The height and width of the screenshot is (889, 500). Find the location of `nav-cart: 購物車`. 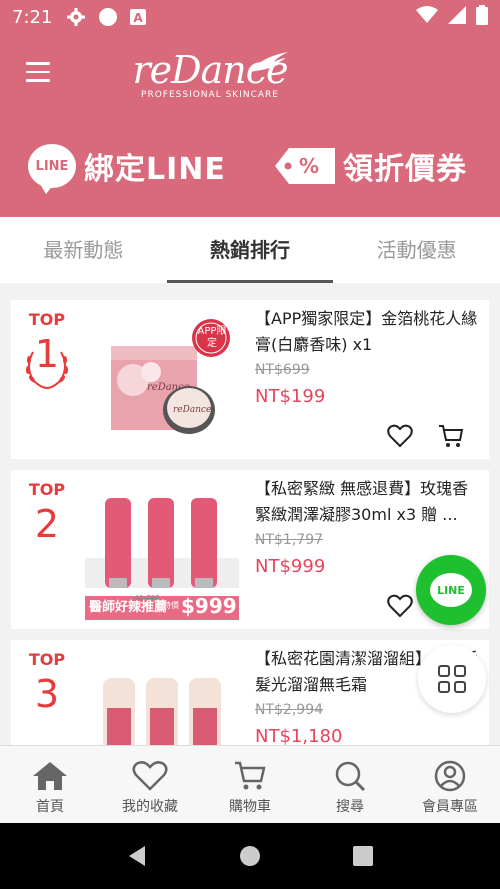

nav-cart: 購物車 is located at coordinates (250, 784).